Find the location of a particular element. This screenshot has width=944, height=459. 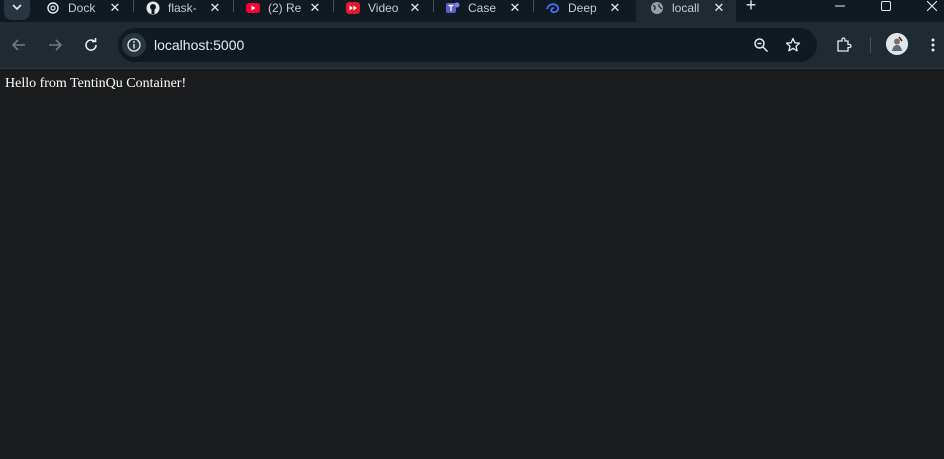

arrow-right-icon is located at coordinates (56, 45).